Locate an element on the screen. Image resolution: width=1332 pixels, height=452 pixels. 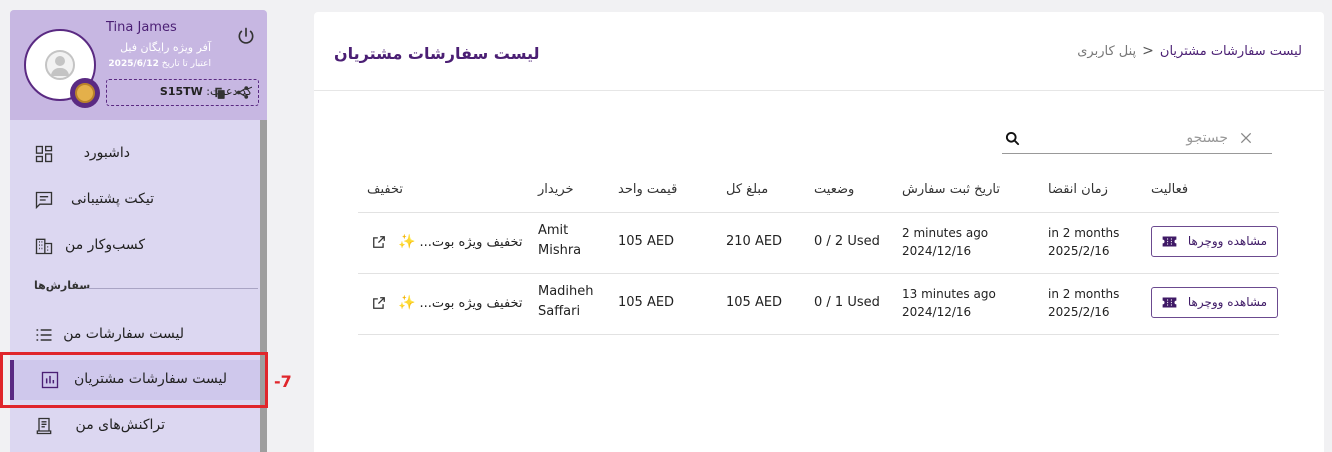
medal-icon is located at coordinates (85, 93).